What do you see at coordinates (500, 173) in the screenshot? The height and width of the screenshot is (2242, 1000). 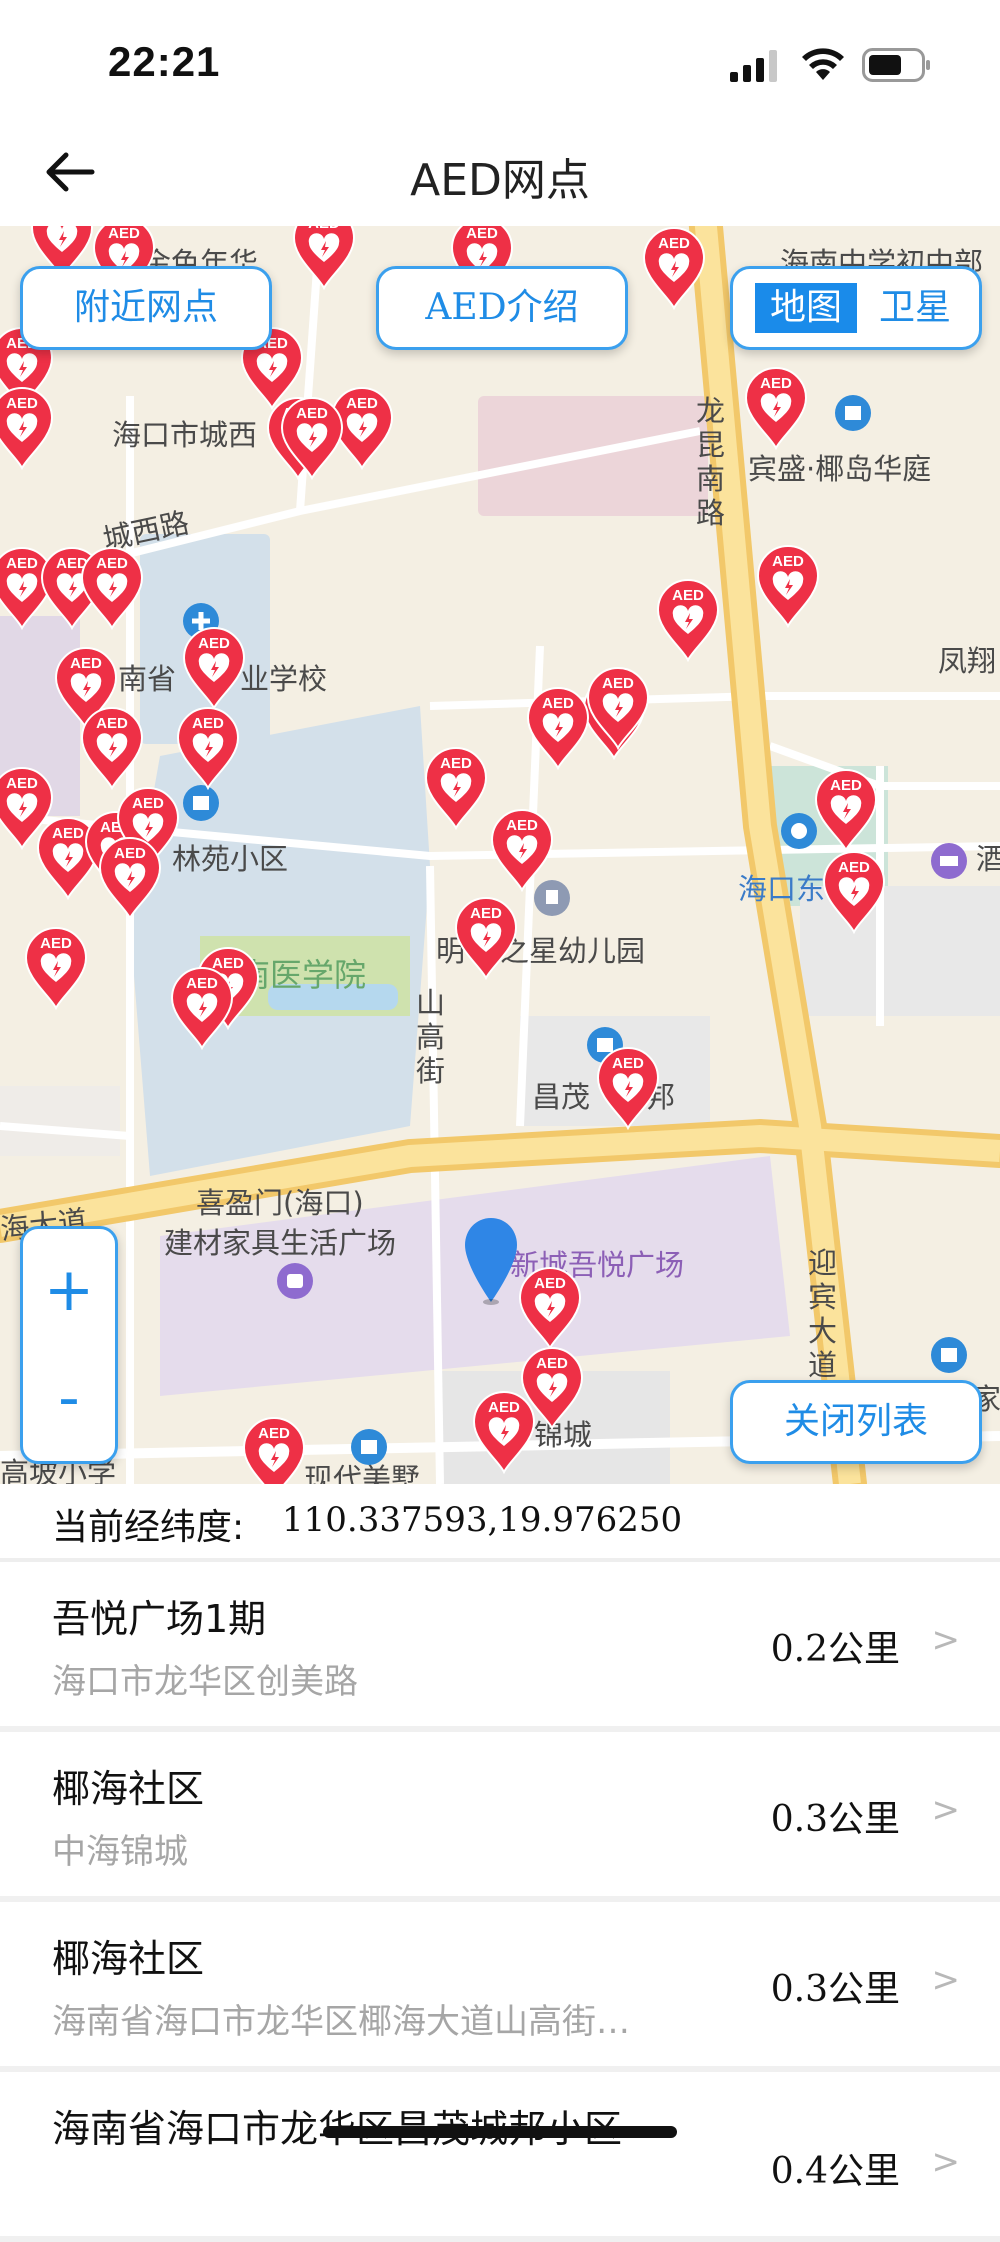 I see `nav-bar: AED网点` at bounding box center [500, 173].